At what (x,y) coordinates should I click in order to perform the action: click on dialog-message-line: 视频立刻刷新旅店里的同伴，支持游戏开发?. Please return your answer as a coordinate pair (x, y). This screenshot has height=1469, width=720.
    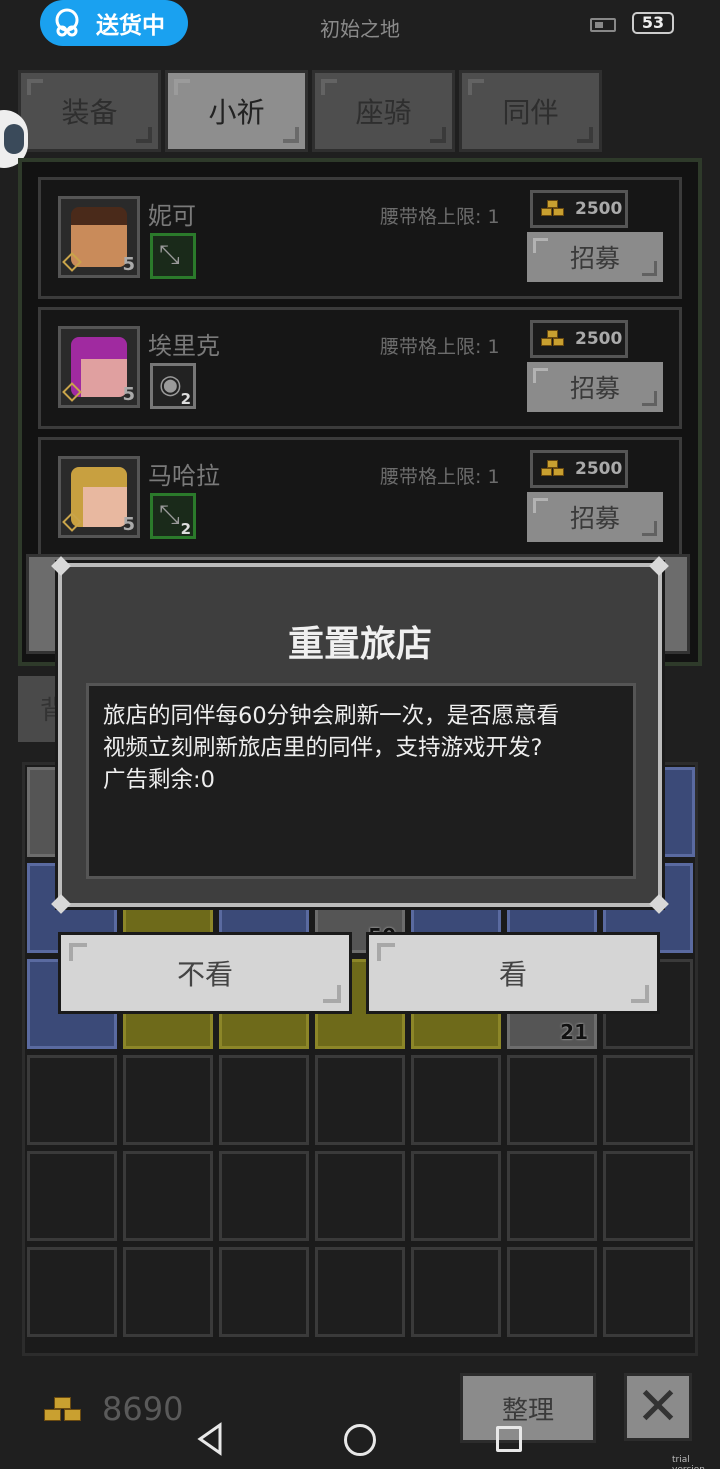
    Looking at the image, I should click on (323, 748).